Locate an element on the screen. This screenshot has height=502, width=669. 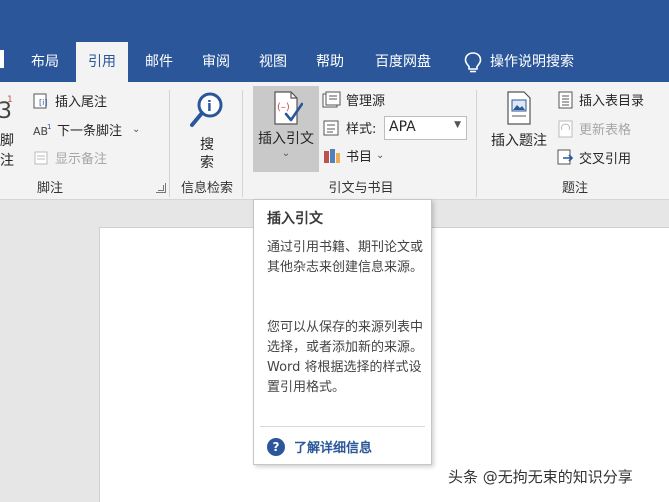
insert-caption-icon is located at coordinates (519, 108).